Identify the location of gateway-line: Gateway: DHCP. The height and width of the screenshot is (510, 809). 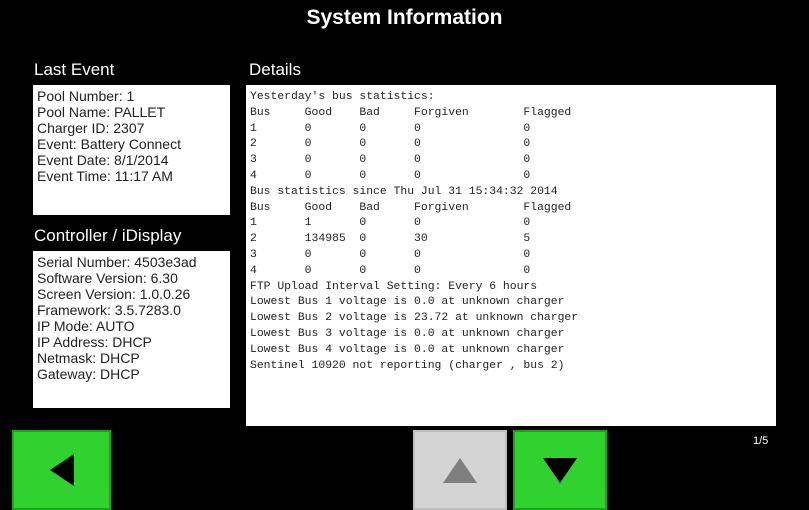
(88, 374).